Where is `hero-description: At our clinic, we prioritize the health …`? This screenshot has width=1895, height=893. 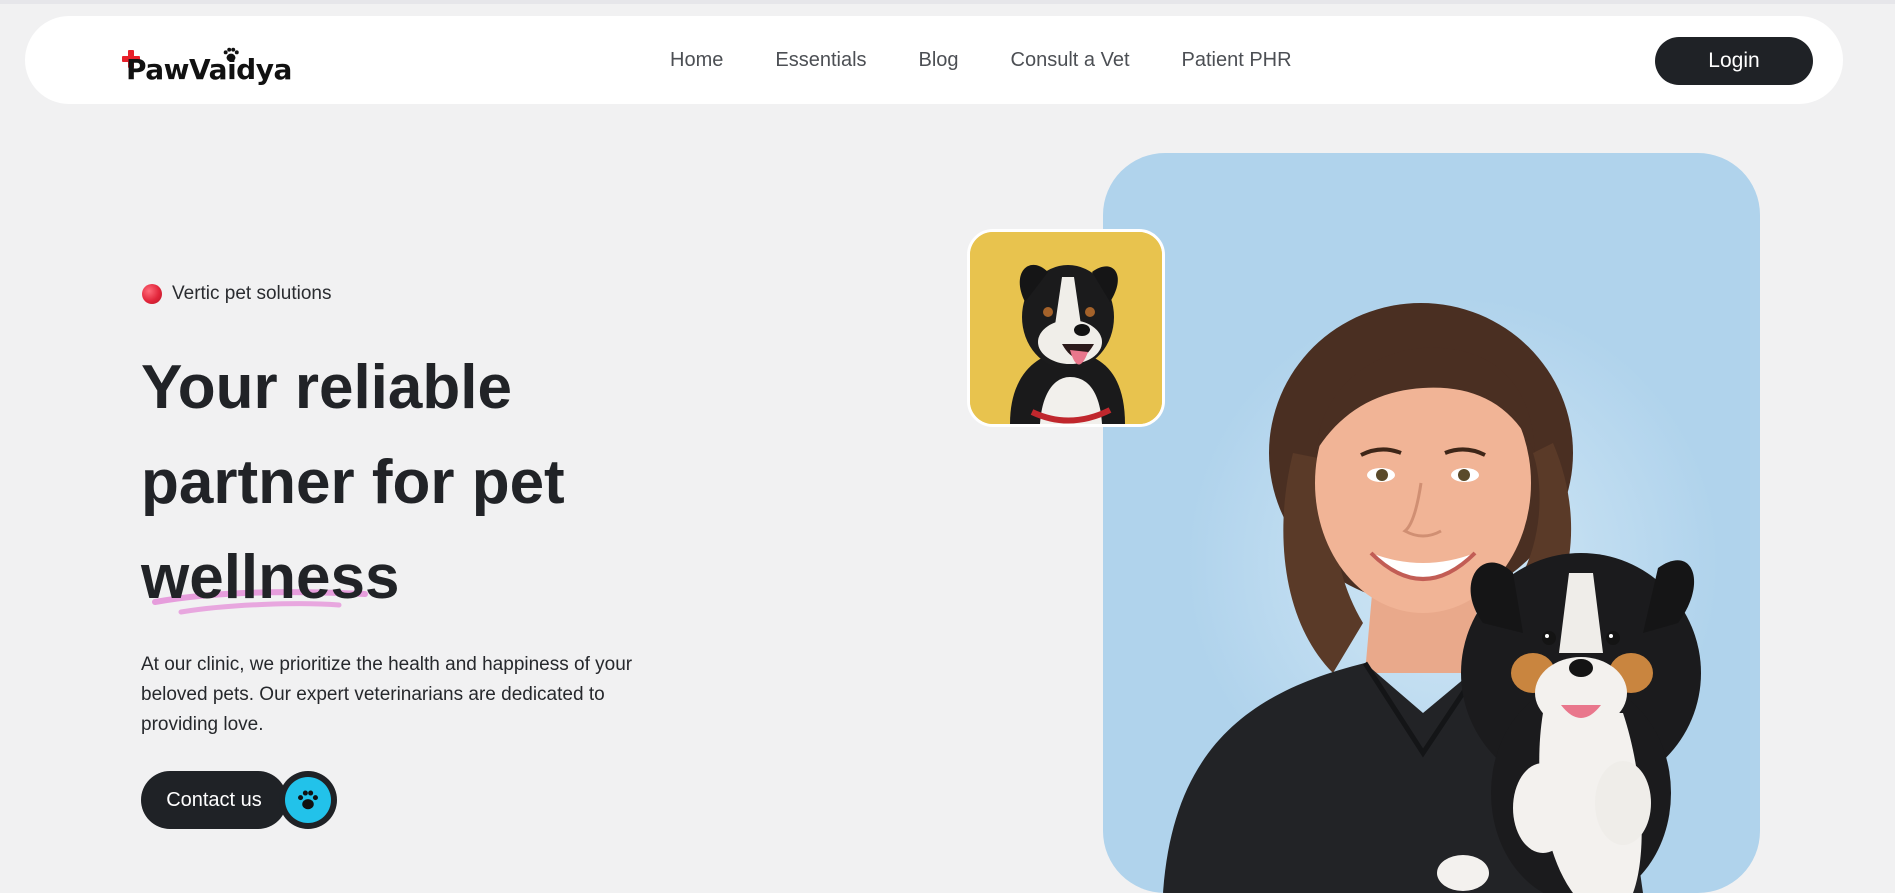 hero-description: At our clinic, we prioritize the health … is located at coordinates (387, 694).